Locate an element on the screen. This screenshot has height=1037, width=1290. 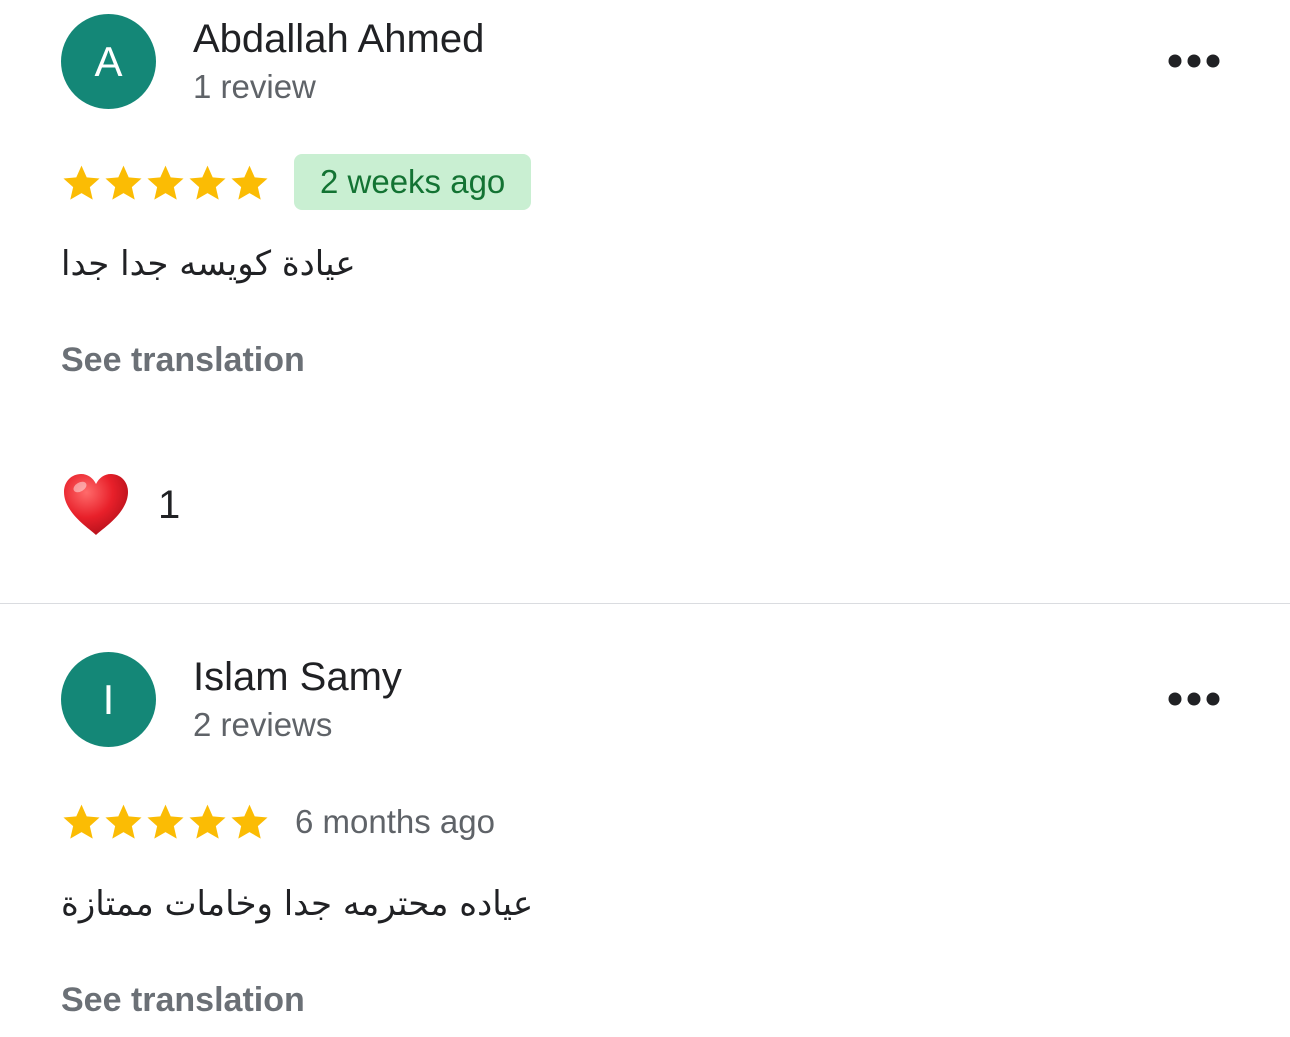
reaction-count: 1 is located at coordinates (169, 505).